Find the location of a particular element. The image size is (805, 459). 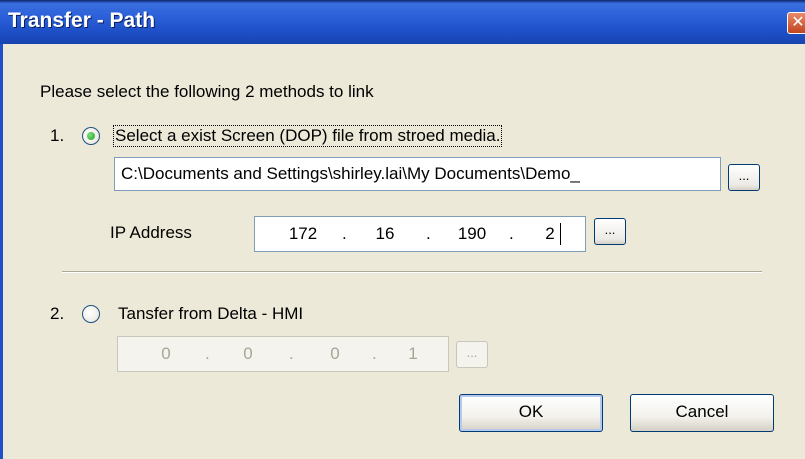

text-caret is located at coordinates (560, 234).